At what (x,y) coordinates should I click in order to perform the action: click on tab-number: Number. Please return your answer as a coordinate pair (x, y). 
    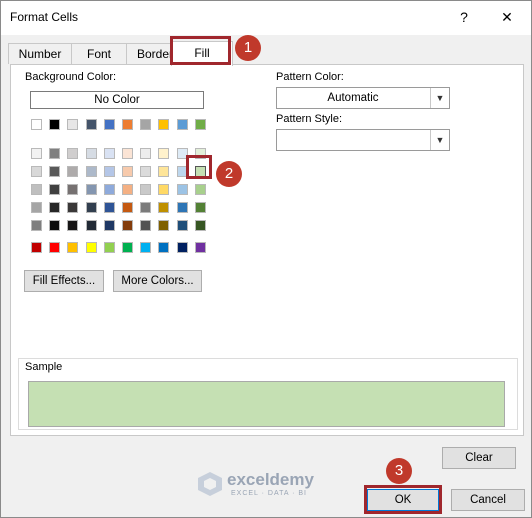
    Looking at the image, I should click on (40, 53).